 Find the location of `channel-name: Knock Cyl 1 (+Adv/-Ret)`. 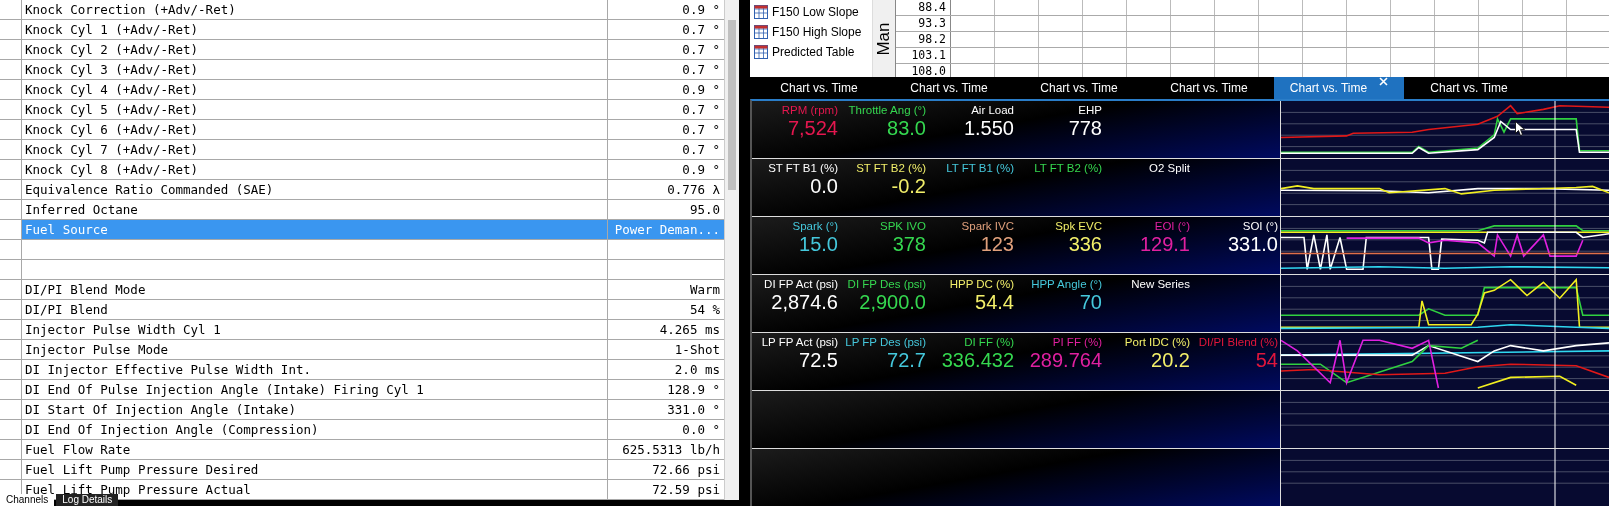

channel-name: Knock Cyl 1 (+Adv/-Ret) is located at coordinates (315, 29).